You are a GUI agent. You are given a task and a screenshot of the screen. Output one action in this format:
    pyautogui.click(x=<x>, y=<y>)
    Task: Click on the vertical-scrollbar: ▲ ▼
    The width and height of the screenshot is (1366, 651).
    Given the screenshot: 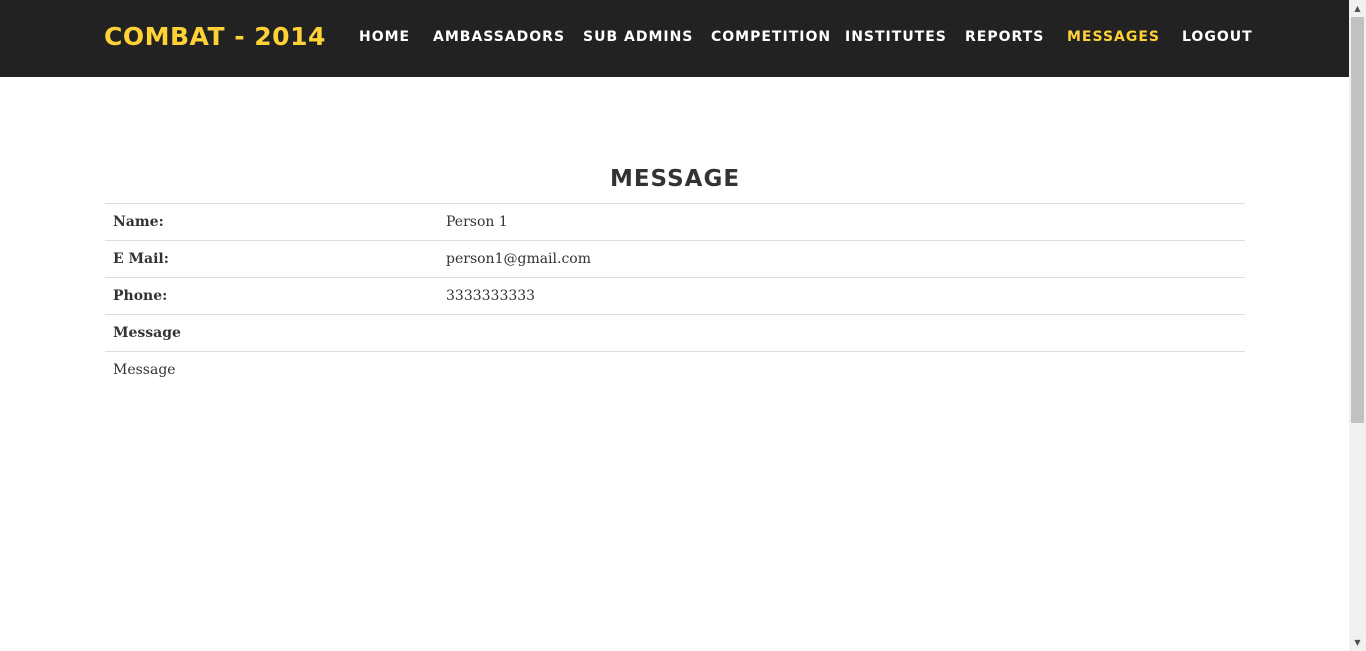 What is the action you would take?
    pyautogui.click(x=1357, y=325)
    